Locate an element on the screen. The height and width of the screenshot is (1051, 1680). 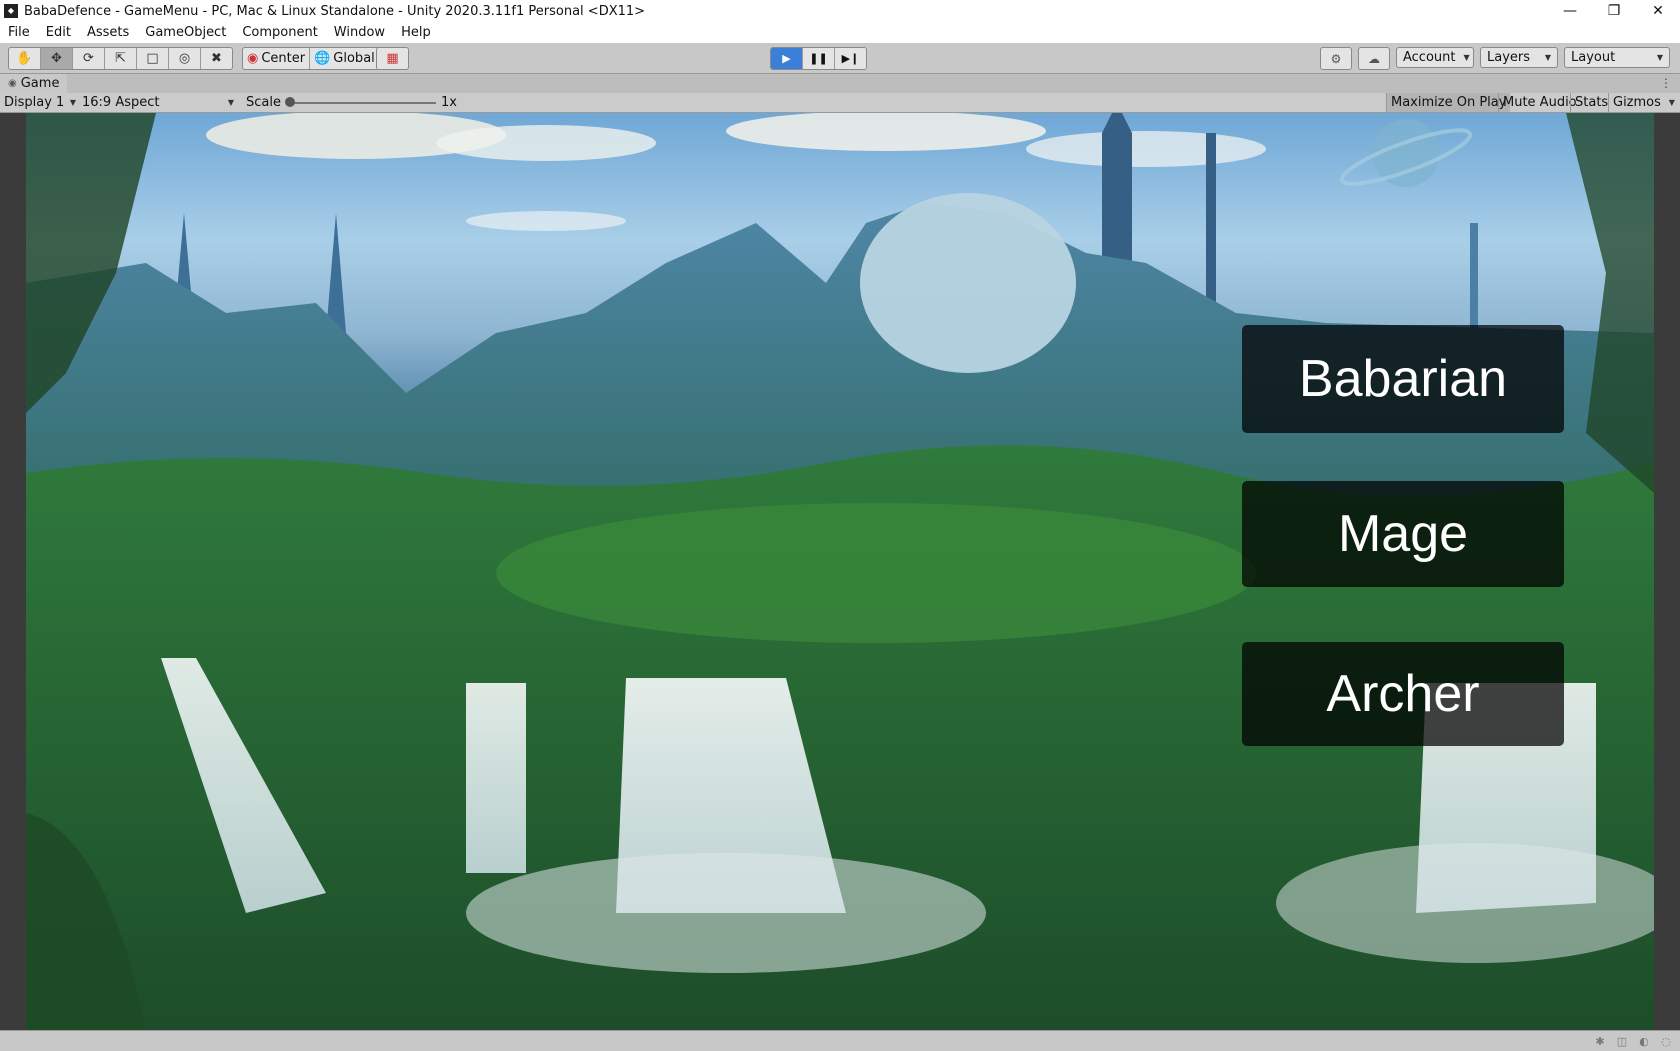
progress-icon: ◌ is located at coordinates (1666, 1041).